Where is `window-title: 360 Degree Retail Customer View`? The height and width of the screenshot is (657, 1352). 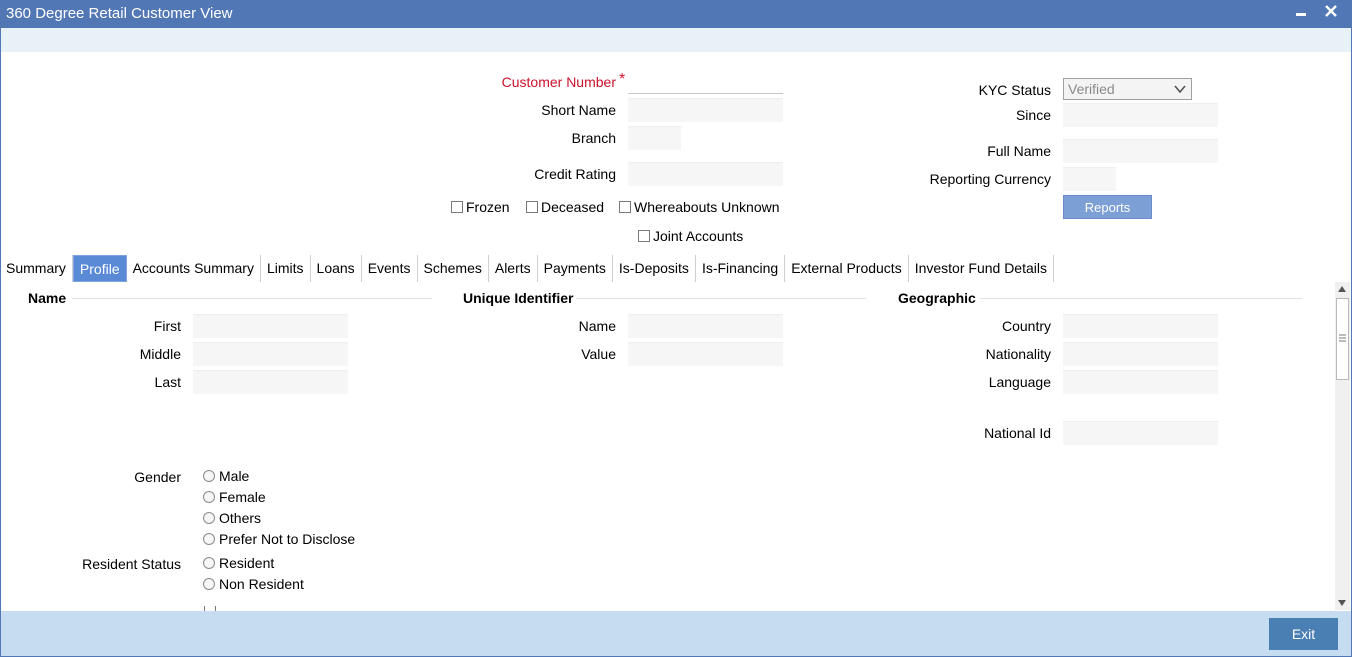
window-title: 360 Degree Retail Customer View is located at coordinates (119, 13).